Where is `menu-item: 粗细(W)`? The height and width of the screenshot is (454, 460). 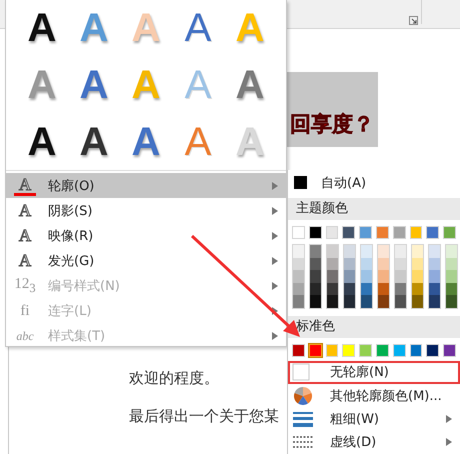
menu-item: 粗细(W) is located at coordinates (374, 419).